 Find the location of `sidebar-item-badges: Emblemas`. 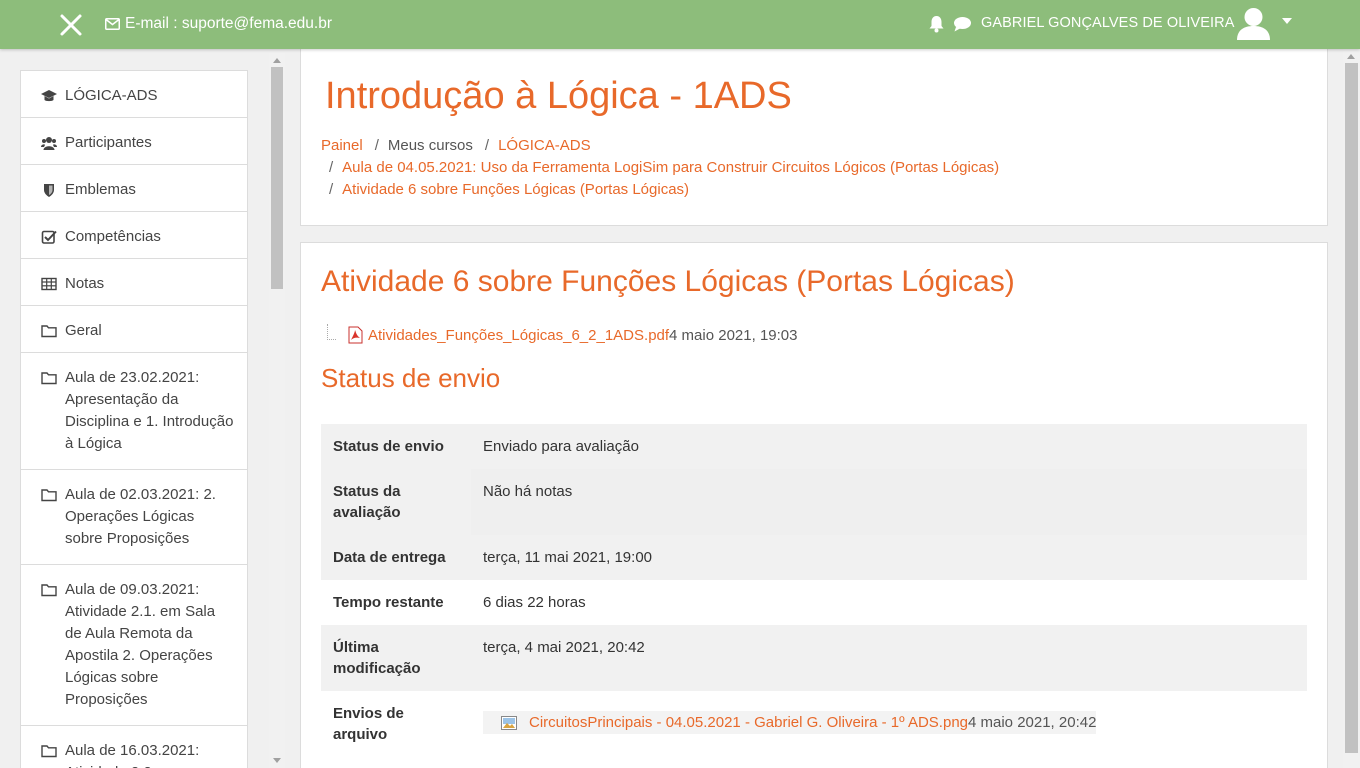

sidebar-item-badges: Emblemas is located at coordinates (134, 188).